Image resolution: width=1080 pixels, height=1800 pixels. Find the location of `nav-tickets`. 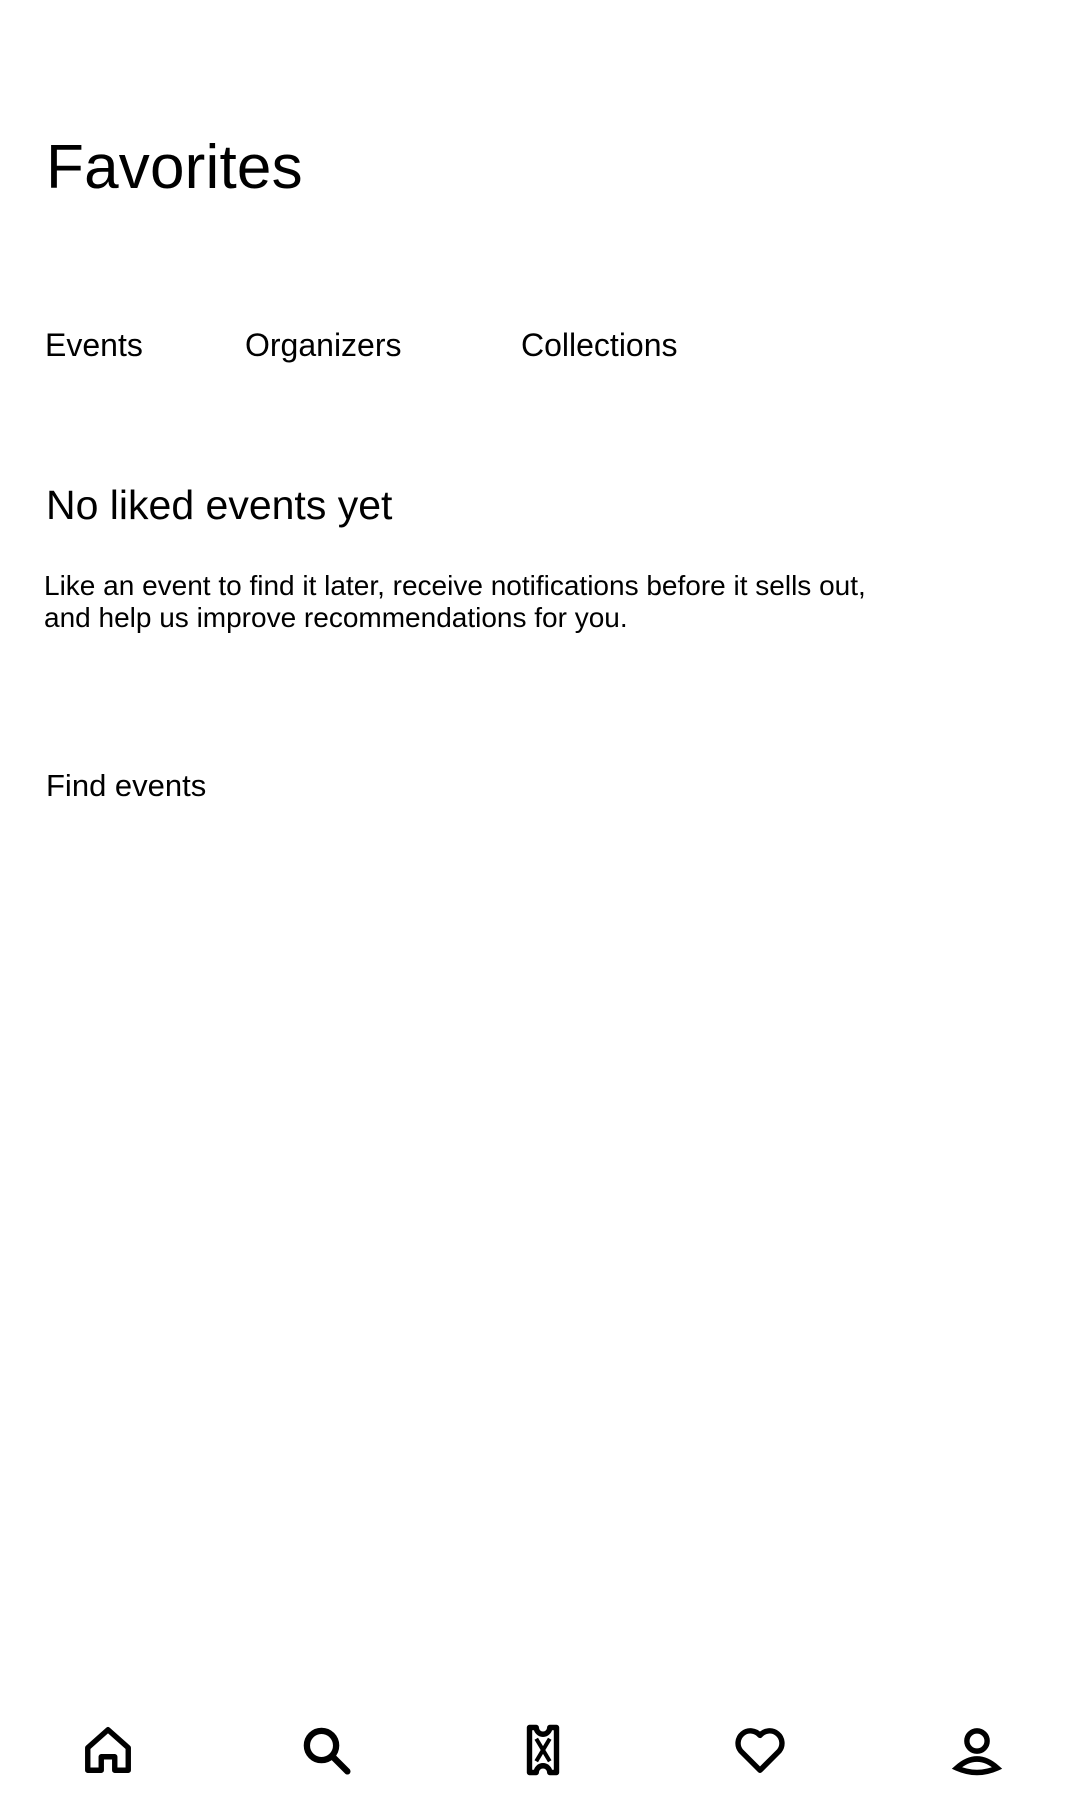

nav-tickets is located at coordinates (543, 1750).